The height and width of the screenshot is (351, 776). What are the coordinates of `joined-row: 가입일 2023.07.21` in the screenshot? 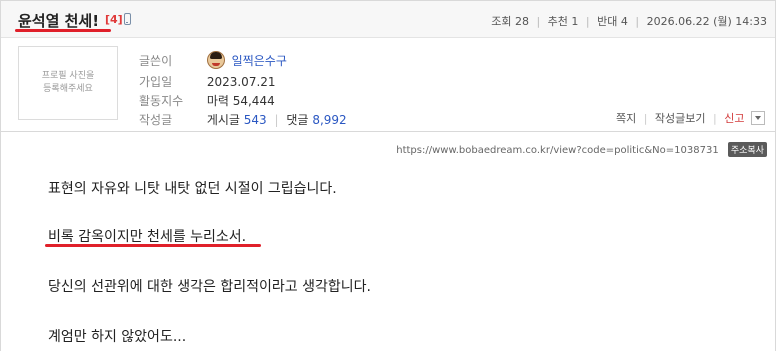 It's located at (207, 81).